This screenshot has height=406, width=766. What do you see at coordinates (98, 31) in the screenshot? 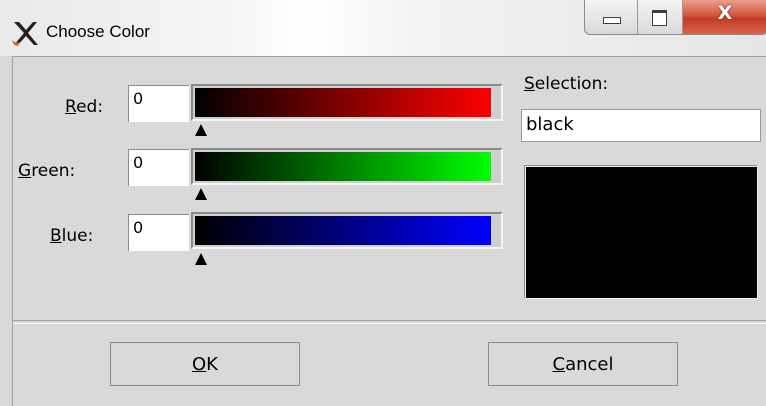
I see `window-title: Choose Color` at bounding box center [98, 31].